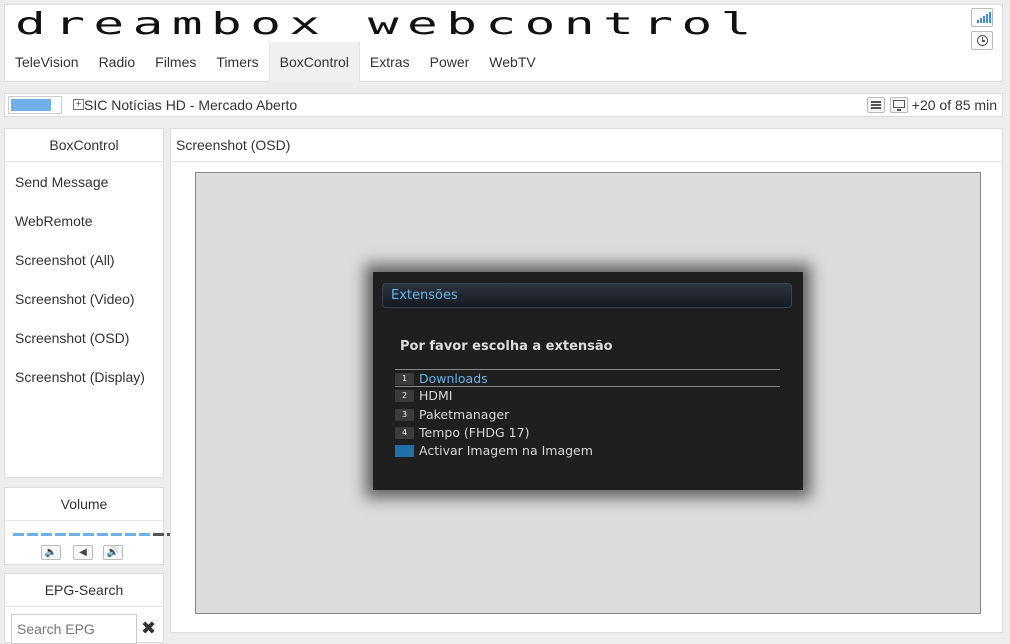 Image resolution: width=1010 pixels, height=644 pixels. What do you see at coordinates (74, 629) in the screenshot?
I see `epg-search-input` at bounding box center [74, 629].